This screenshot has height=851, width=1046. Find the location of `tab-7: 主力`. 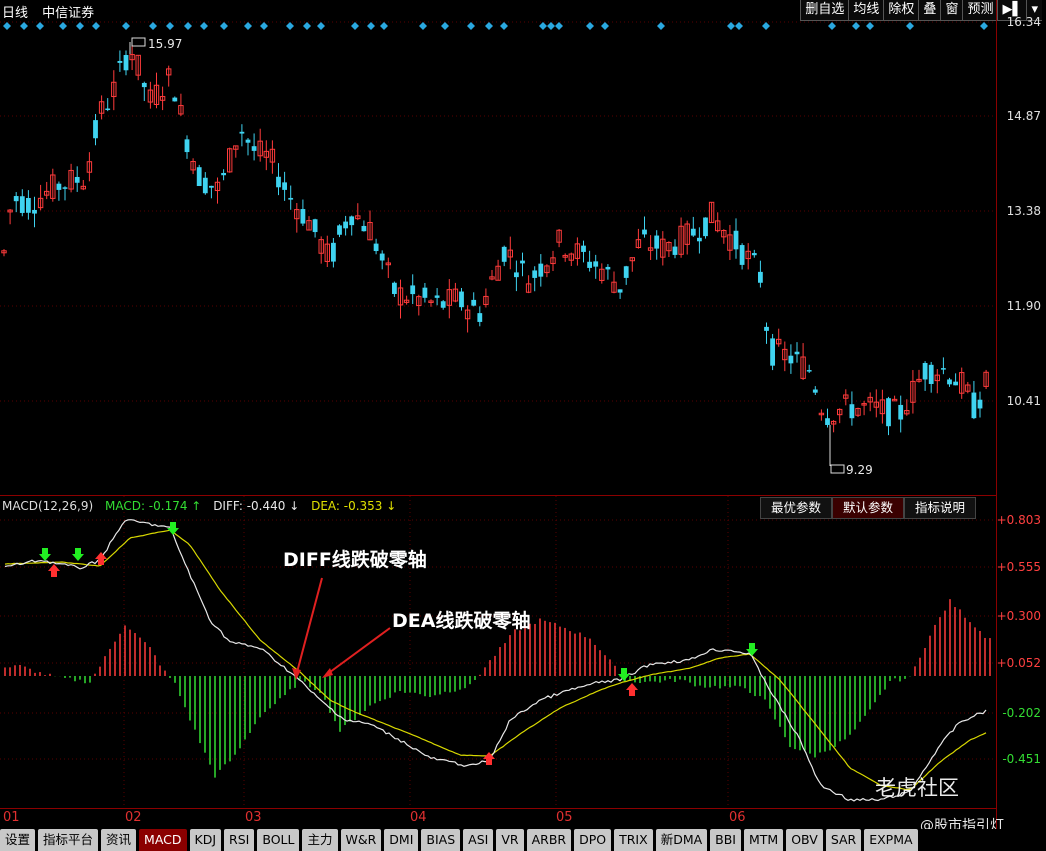

tab-7: 主力 is located at coordinates (320, 840).